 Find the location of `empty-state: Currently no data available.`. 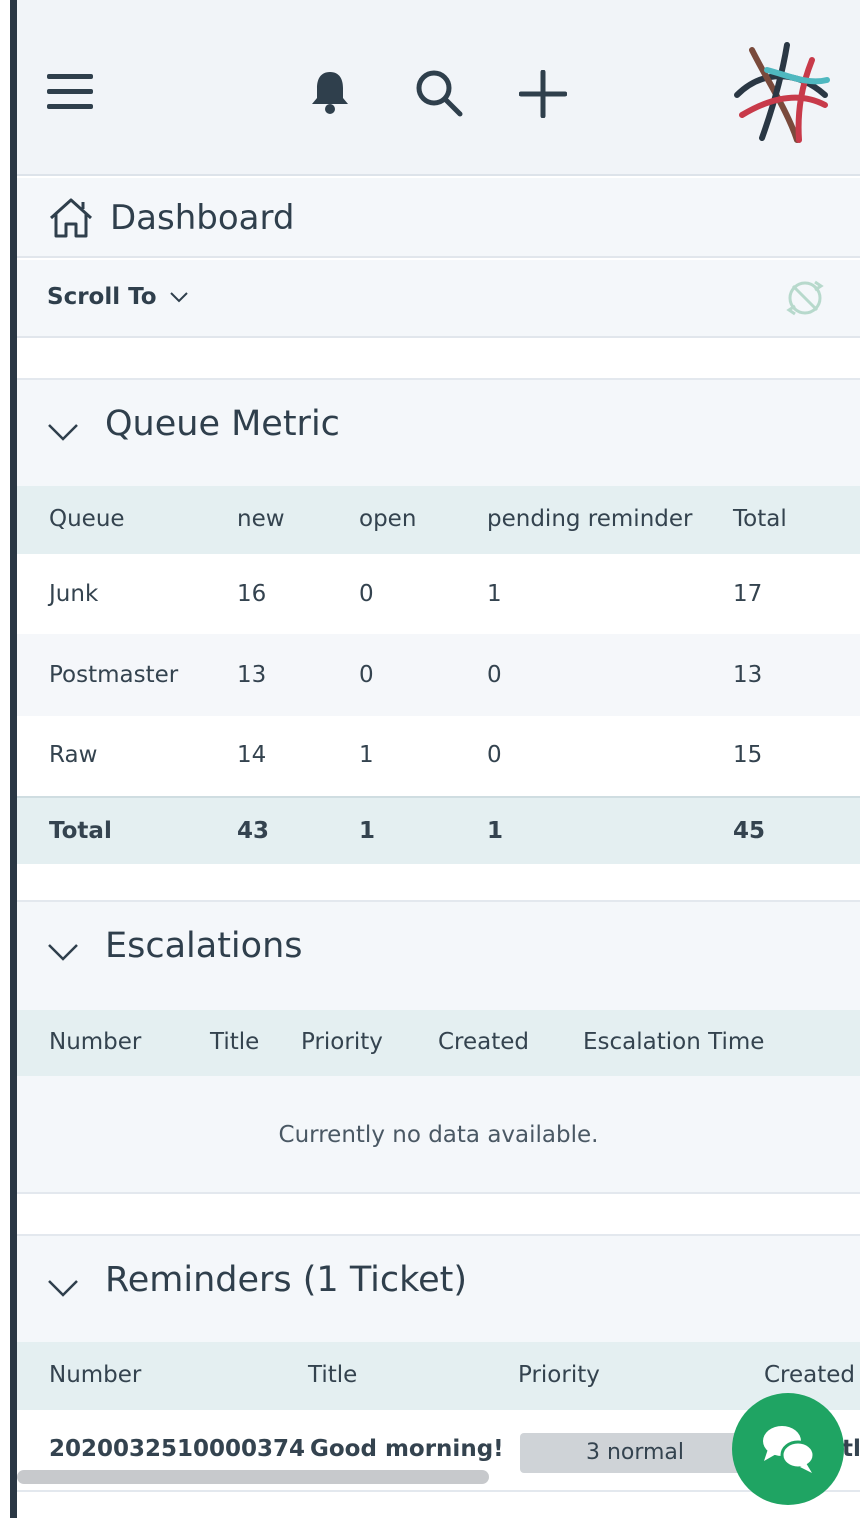

empty-state: Currently no data available. is located at coordinates (438, 1135).